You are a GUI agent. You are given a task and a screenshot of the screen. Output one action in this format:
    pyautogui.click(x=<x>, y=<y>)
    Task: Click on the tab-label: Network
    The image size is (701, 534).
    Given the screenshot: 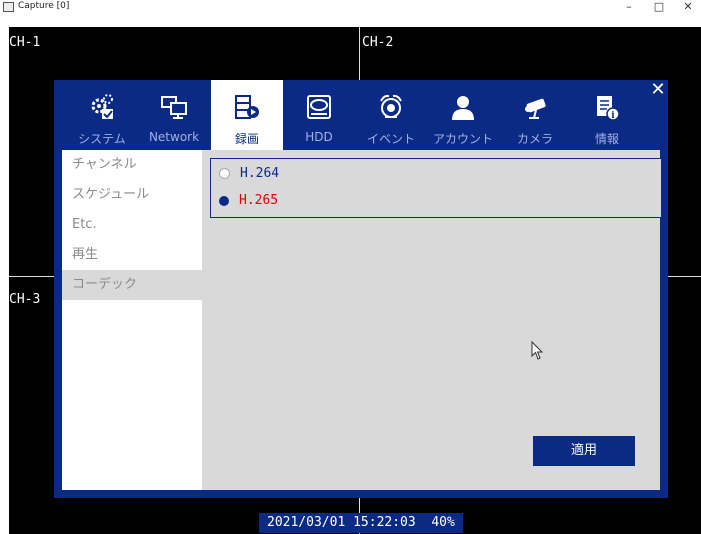 What is the action you would take?
    pyautogui.click(x=174, y=137)
    